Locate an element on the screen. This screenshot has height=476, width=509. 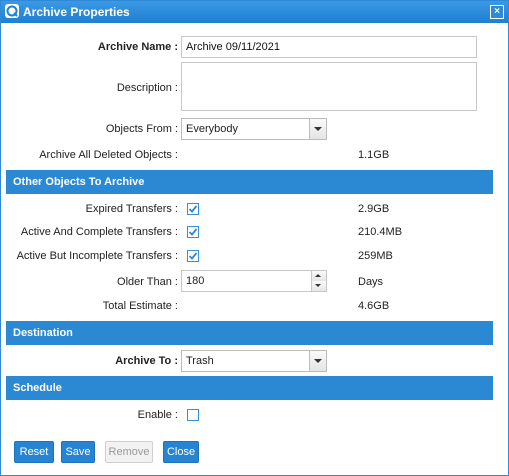
archive-deleted-size: 1.1GB is located at coordinates (374, 155).